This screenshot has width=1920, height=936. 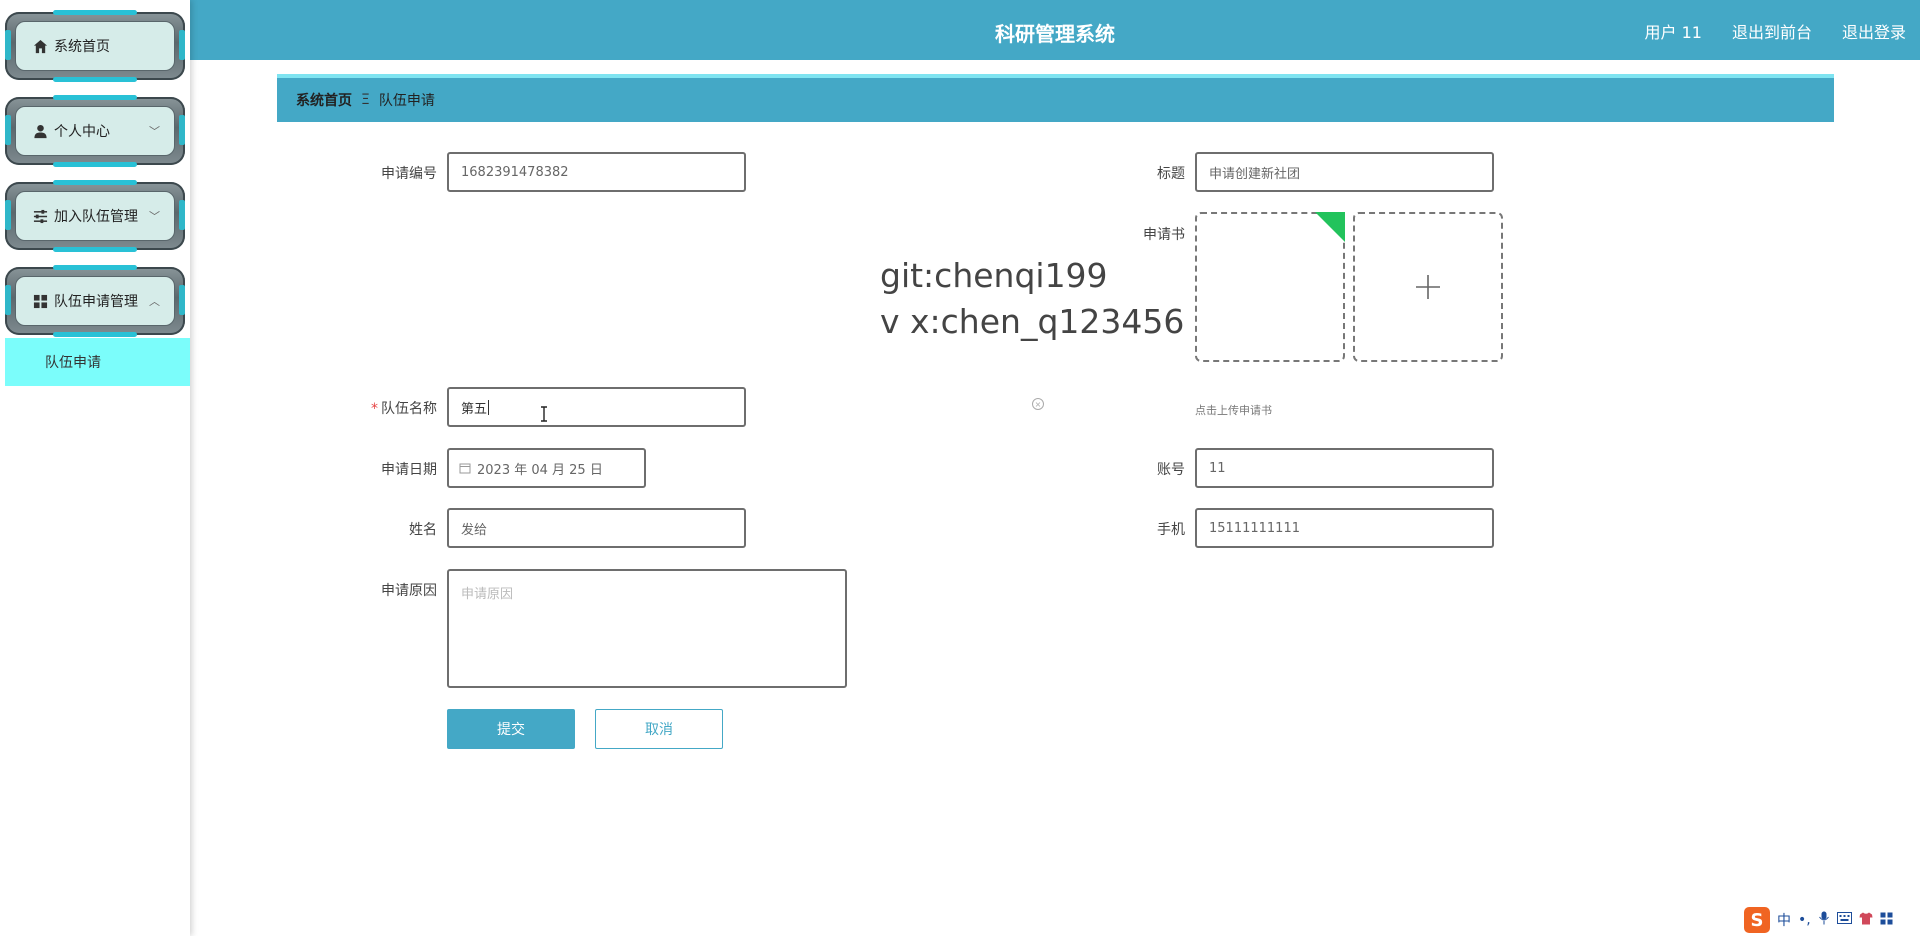 I want to click on plus-icon, so click(x=1428, y=287).